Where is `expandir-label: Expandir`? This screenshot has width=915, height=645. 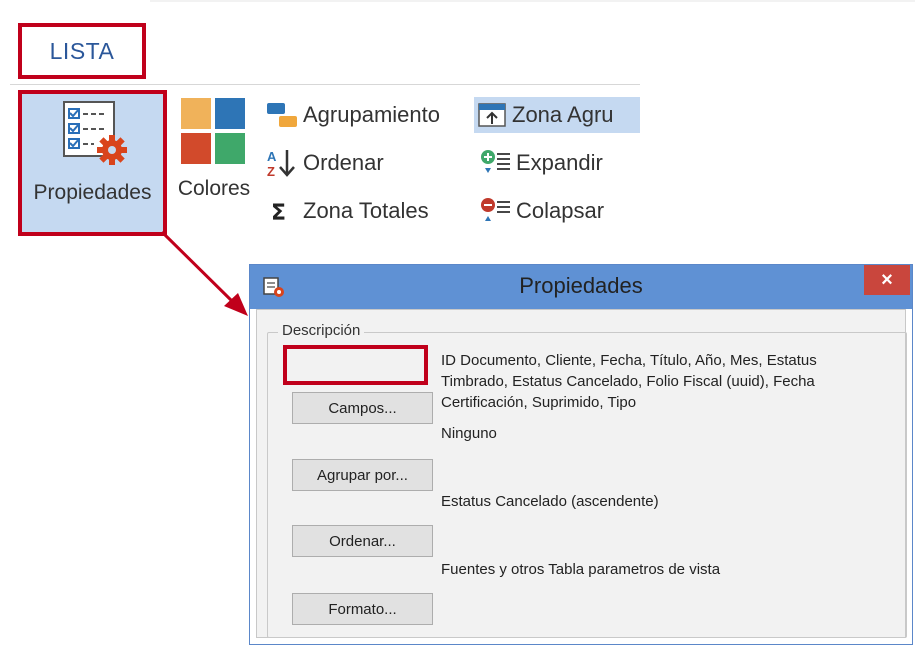 expandir-label: Expandir is located at coordinates (559, 162).